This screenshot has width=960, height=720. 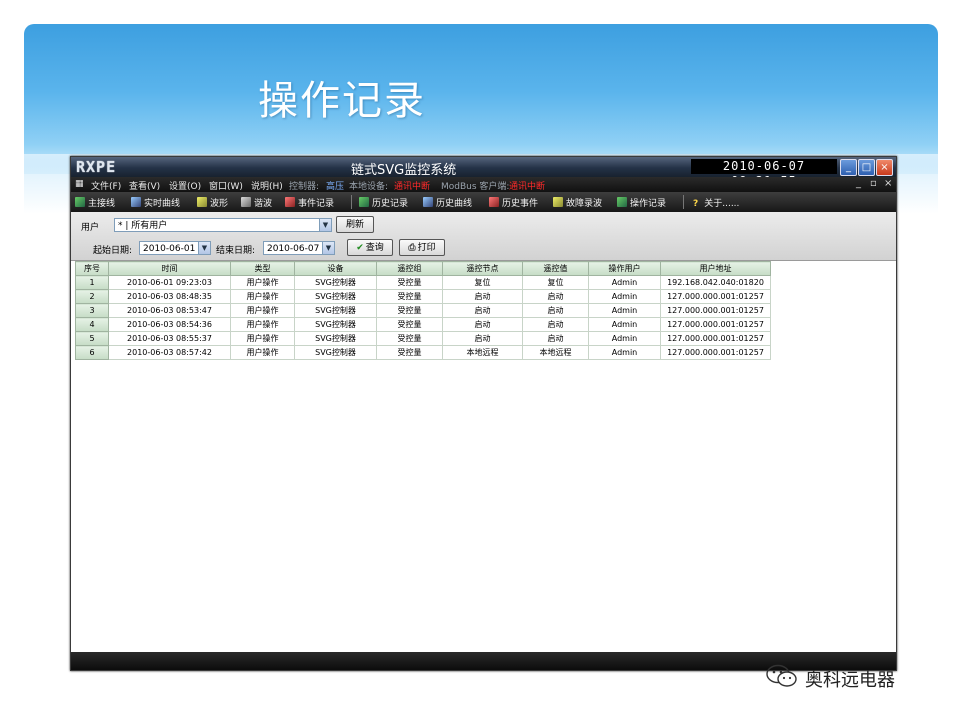 What do you see at coordinates (648, 204) in the screenshot?
I see `tool-label: 操作记录` at bounding box center [648, 204].